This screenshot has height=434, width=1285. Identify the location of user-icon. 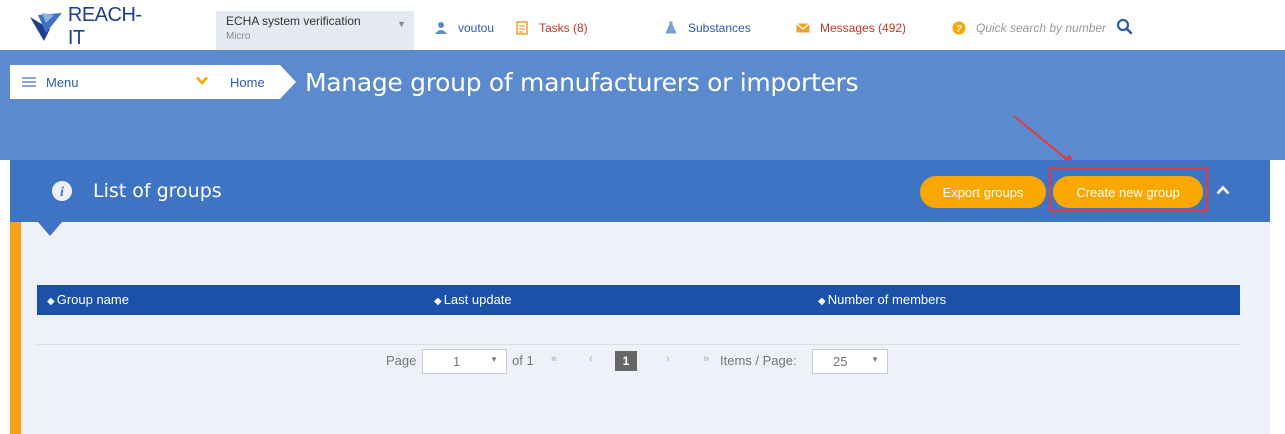
(441, 28).